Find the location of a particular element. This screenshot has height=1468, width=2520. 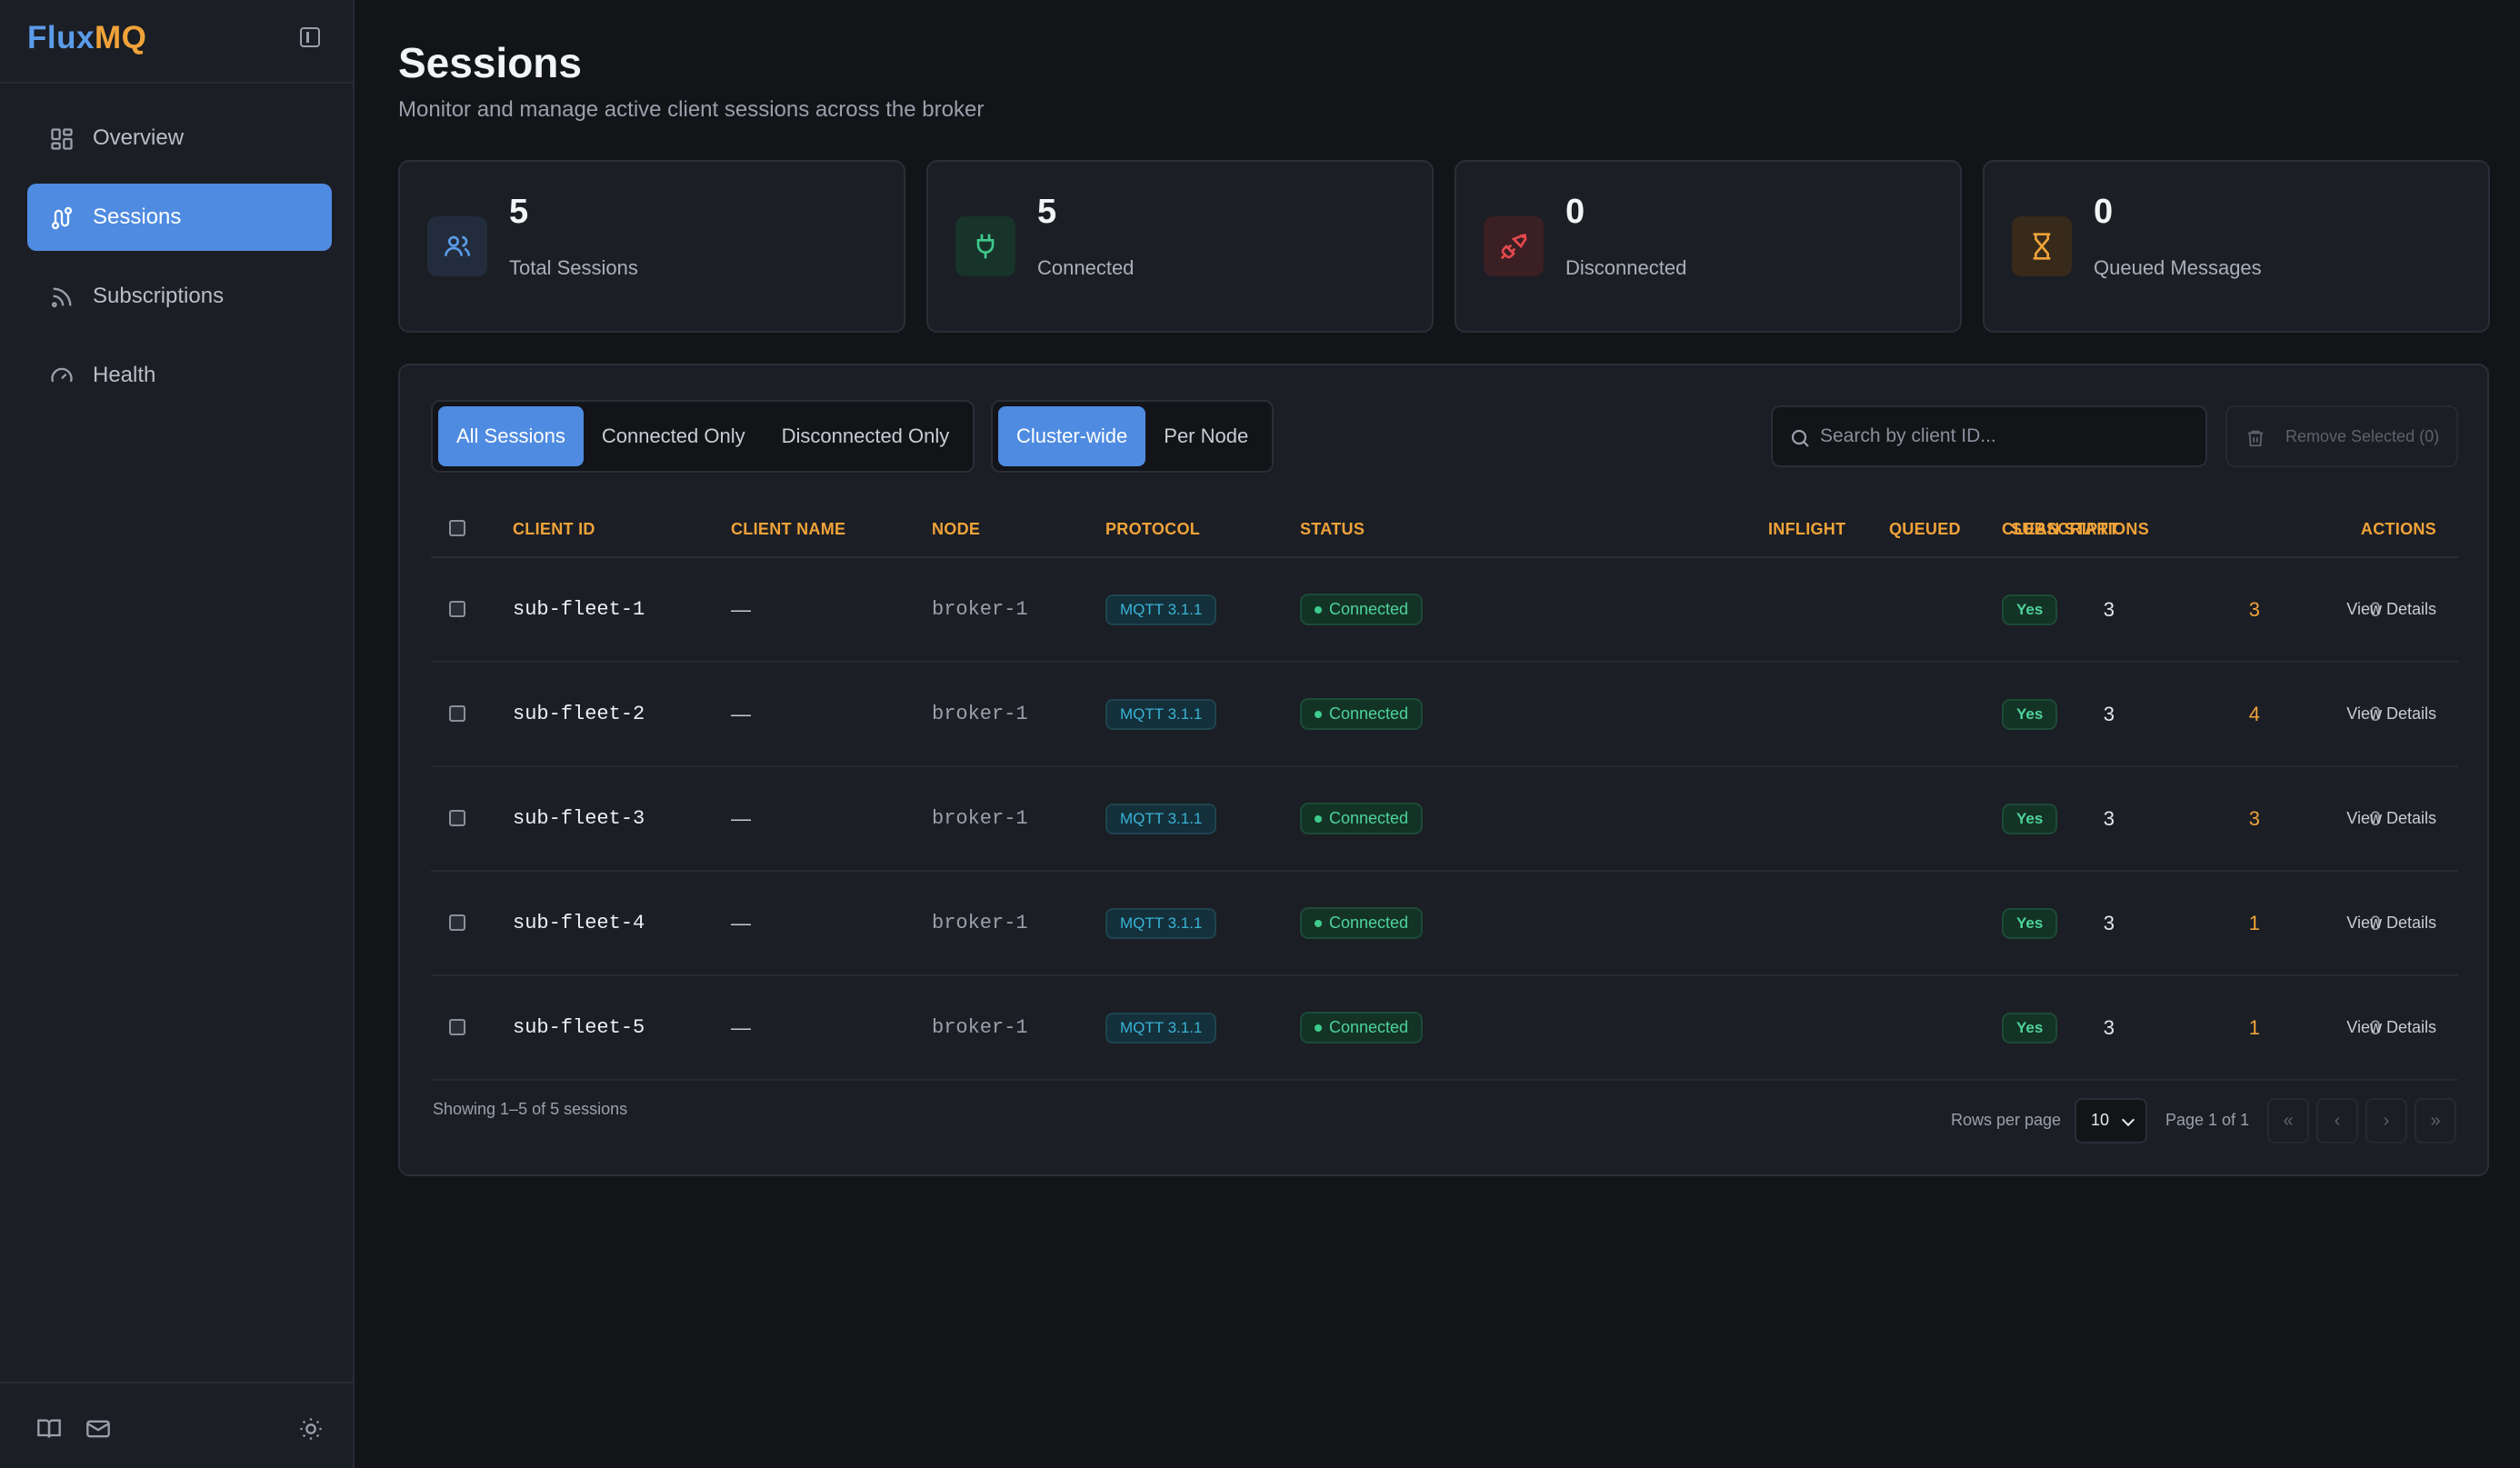

view-per-node: Per Node is located at coordinates (1206, 436).